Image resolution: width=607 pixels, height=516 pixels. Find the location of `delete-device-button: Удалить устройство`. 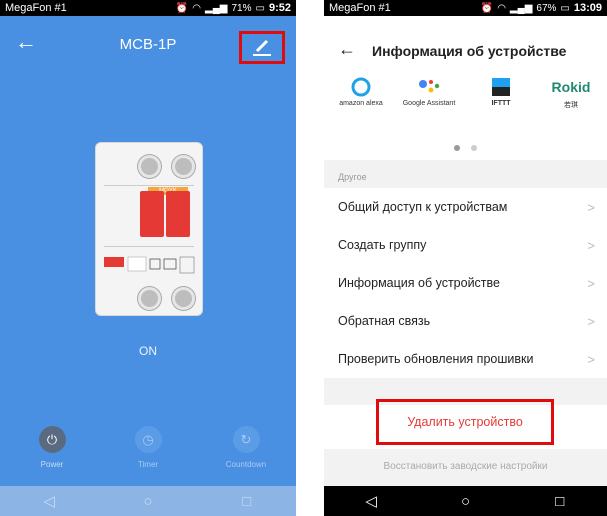

delete-device-button: Удалить устройство is located at coordinates (465, 422).